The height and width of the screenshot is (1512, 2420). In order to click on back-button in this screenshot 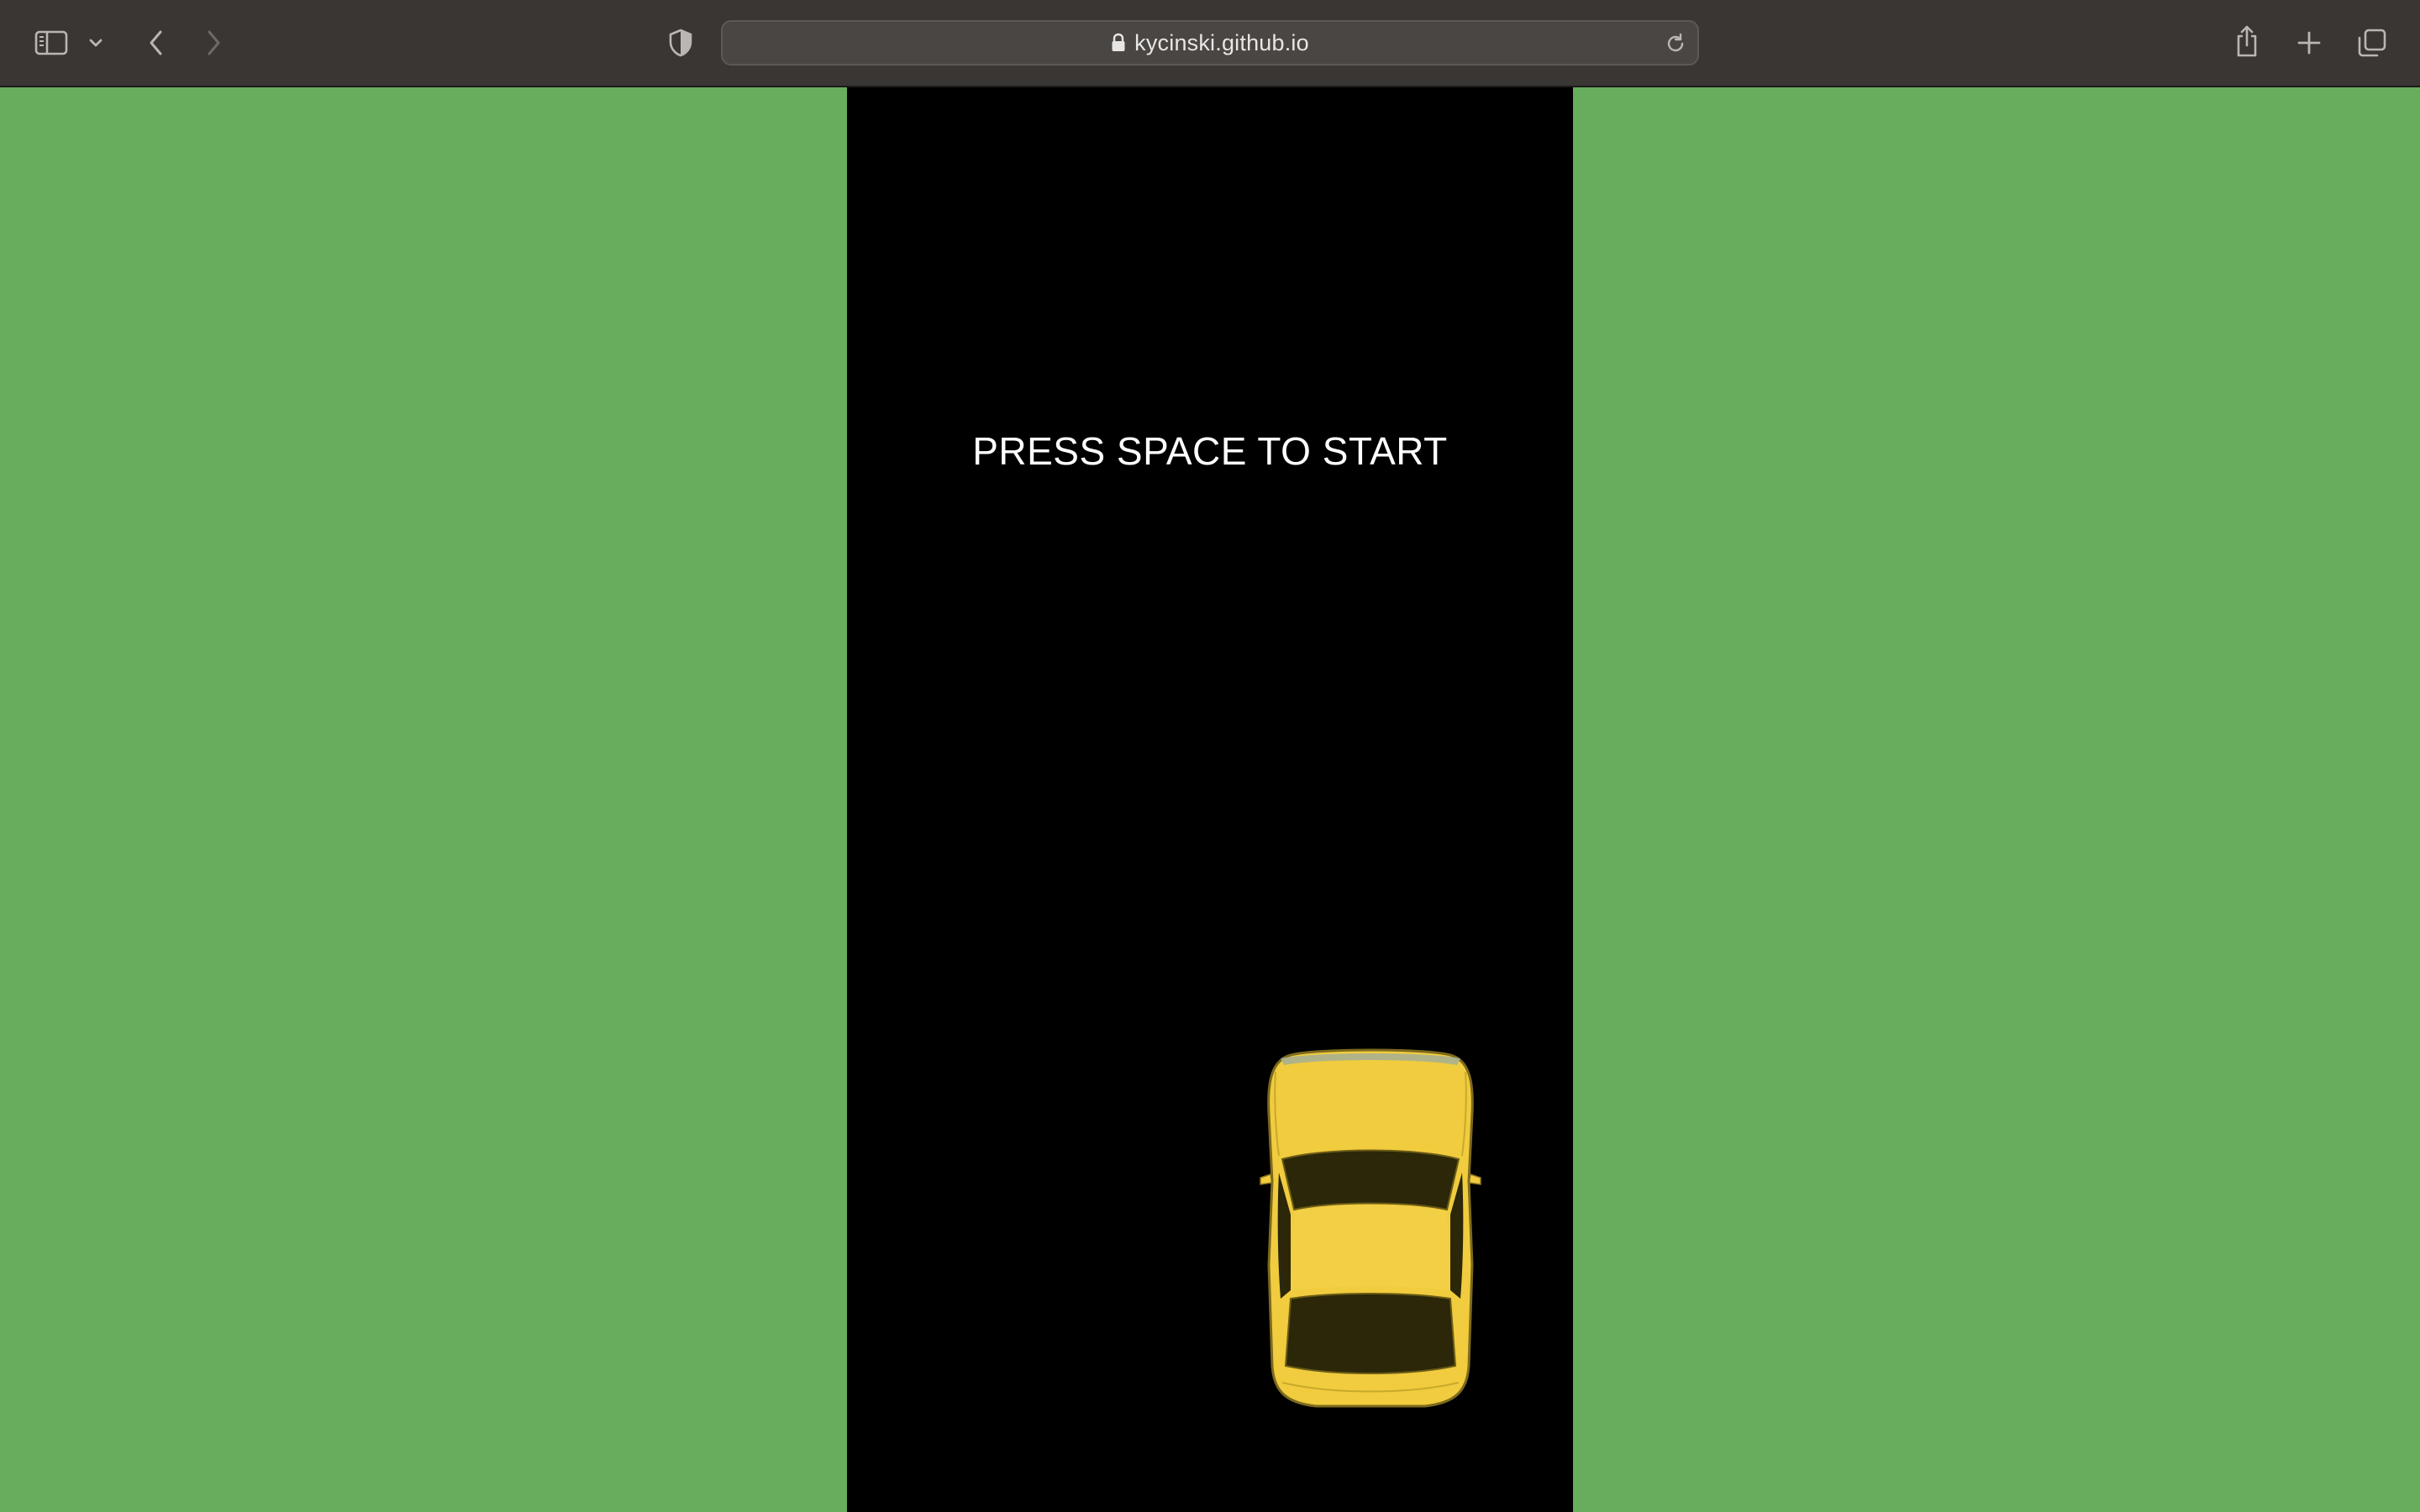, I will do `click(156, 42)`.